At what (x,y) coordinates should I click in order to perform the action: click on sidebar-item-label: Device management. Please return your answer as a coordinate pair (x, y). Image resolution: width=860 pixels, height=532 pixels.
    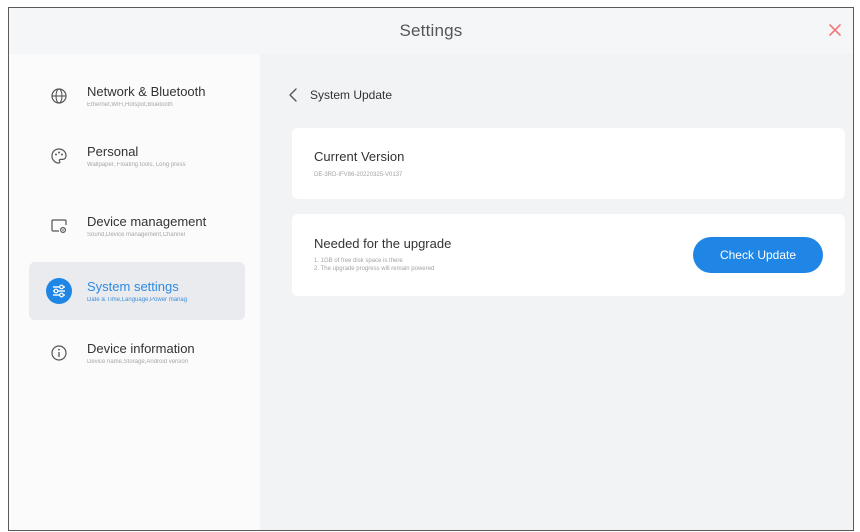
    Looking at the image, I should click on (147, 221).